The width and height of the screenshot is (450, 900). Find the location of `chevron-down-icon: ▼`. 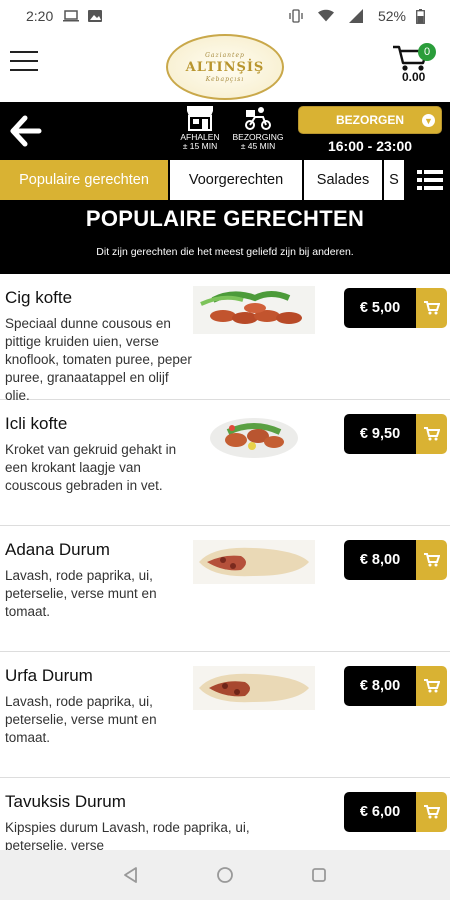

chevron-down-icon: ▼ is located at coordinates (428, 120).